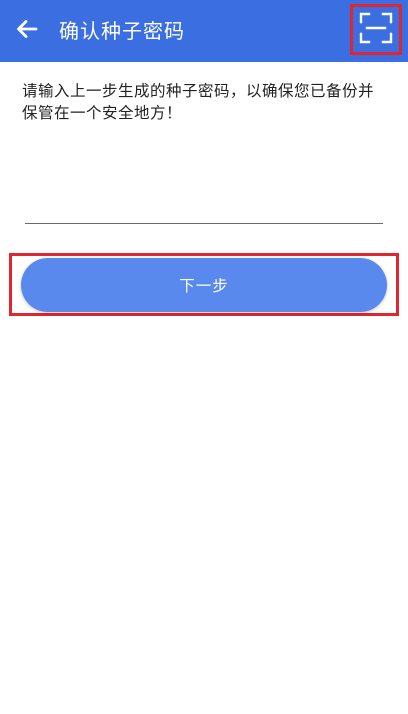 The image size is (408, 714). Describe the element at coordinates (198, 102) in the screenshot. I see `instruction-text: 请输入上一步生成的种子密码，以确保您已备份并保管在一个安全地方！` at that location.